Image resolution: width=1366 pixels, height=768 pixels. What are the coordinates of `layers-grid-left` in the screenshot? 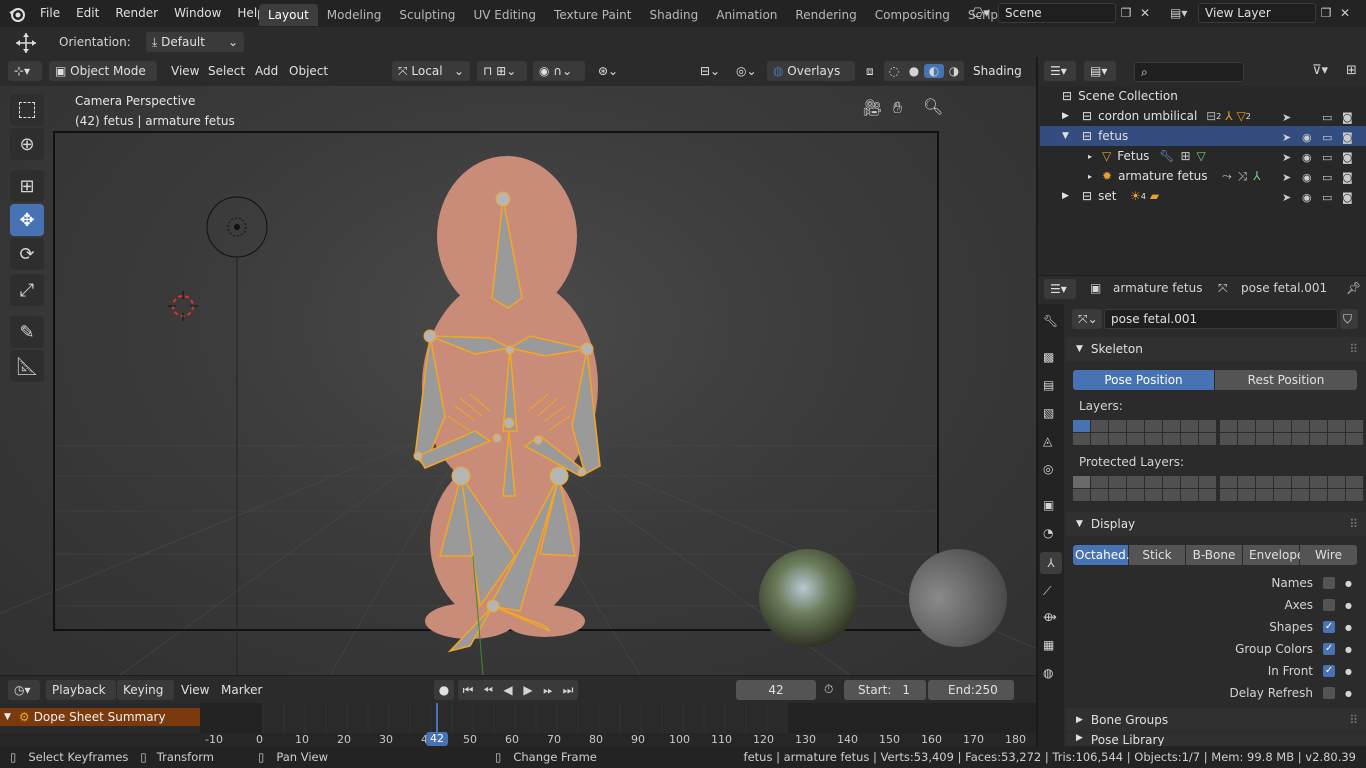 It's located at (1144, 432).